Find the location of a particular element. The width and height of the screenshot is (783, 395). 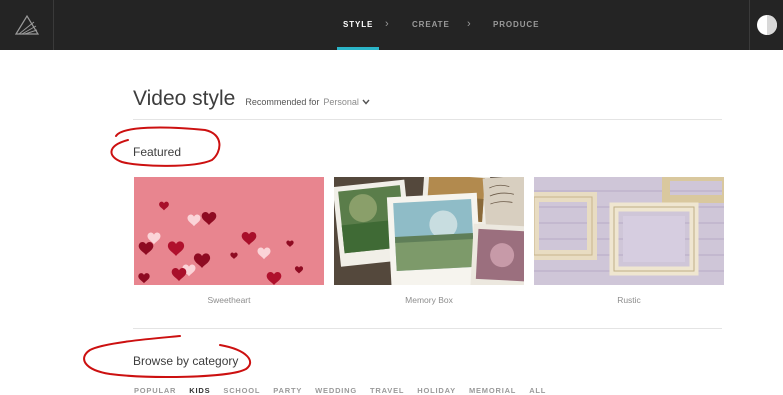

category-tab-all: ALL is located at coordinates (537, 390).